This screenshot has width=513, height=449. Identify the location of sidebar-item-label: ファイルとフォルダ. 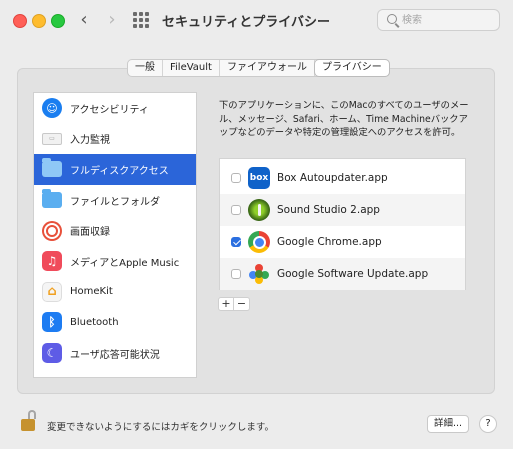
(115, 202).